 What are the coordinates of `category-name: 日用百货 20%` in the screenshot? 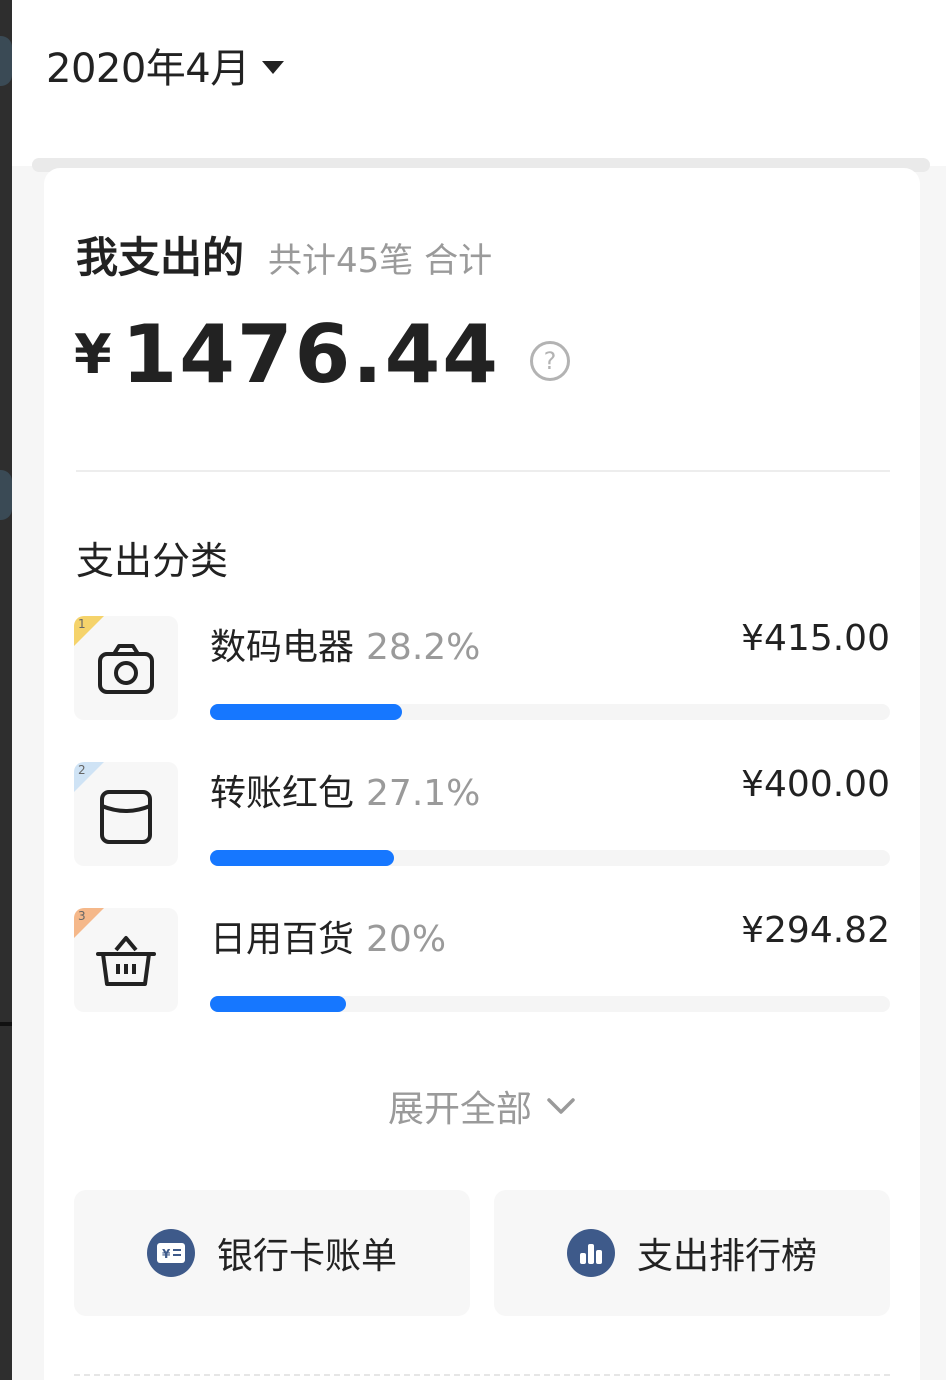 It's located at (328, 936).